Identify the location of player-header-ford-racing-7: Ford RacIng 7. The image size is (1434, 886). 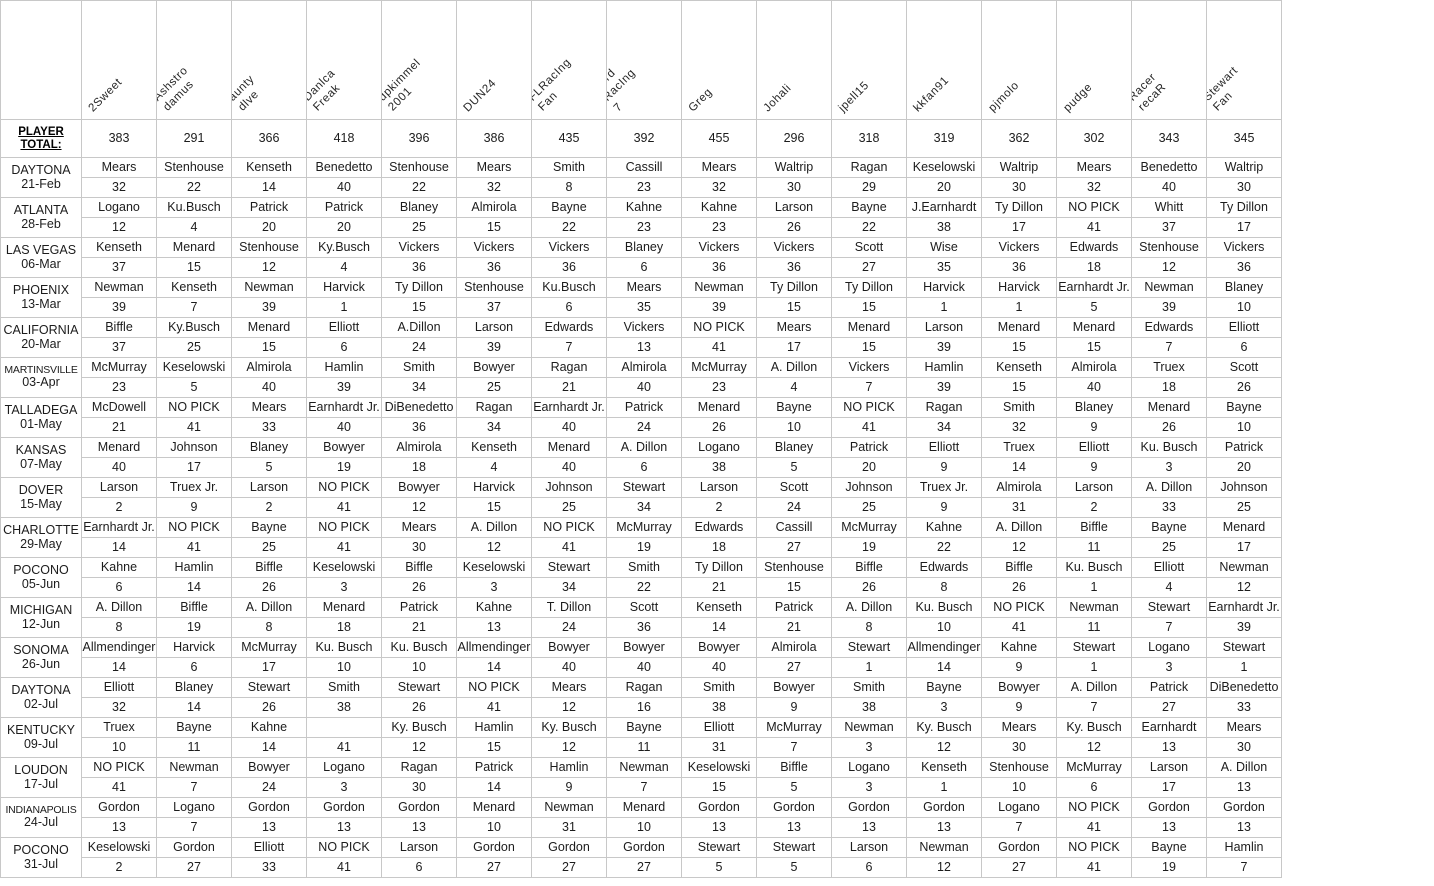
(644, 60).